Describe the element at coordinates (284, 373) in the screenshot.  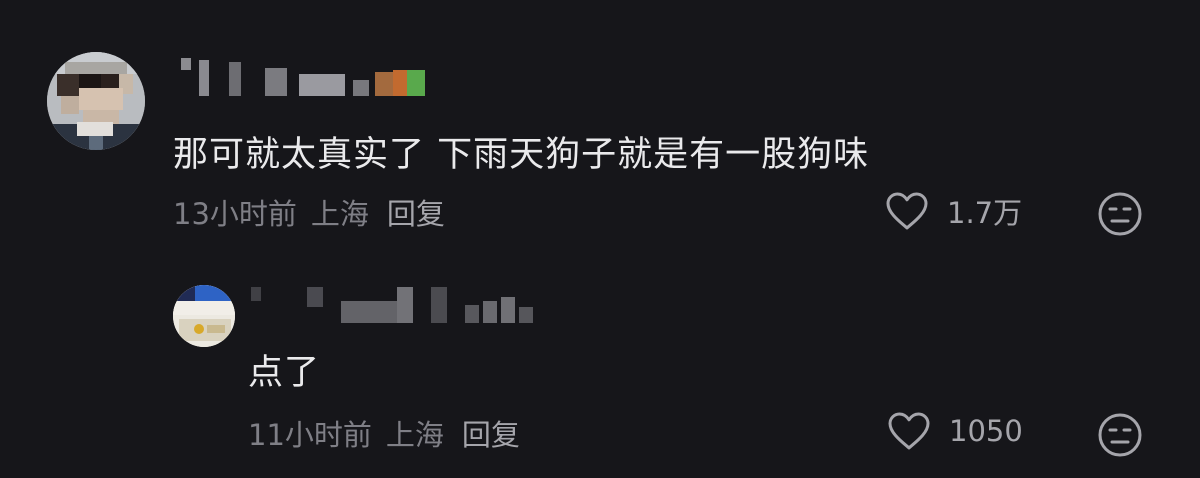
I see `comment-text: 点了` at that location.